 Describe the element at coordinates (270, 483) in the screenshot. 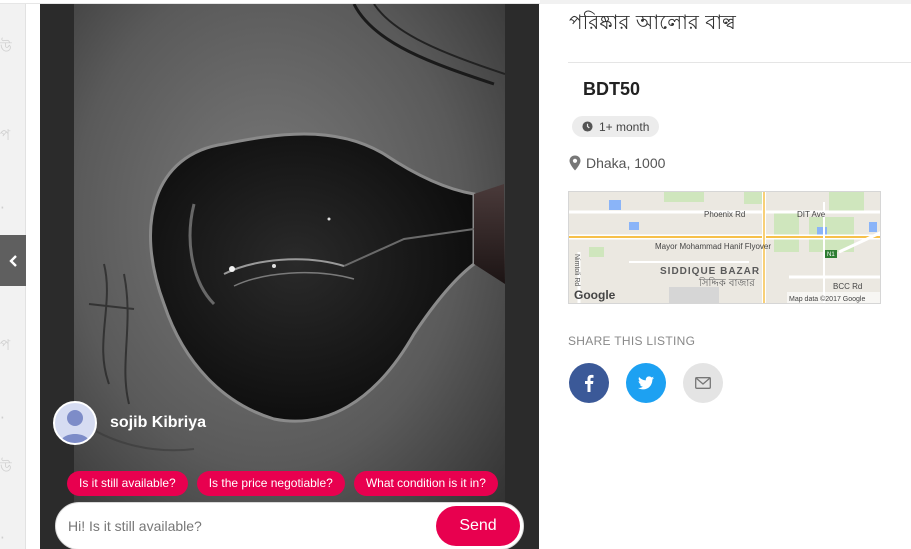

I see `quick-reply-negotiable: Is the price negotiable?` at that location.